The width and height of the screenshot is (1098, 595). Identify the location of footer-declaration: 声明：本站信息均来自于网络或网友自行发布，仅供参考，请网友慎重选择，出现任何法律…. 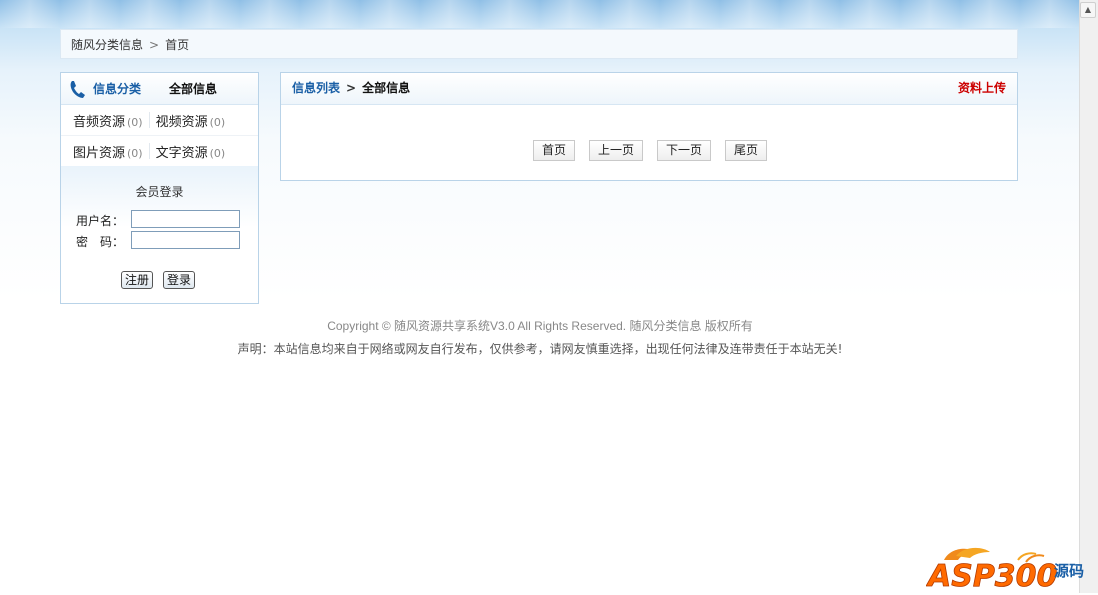
(540, 349).